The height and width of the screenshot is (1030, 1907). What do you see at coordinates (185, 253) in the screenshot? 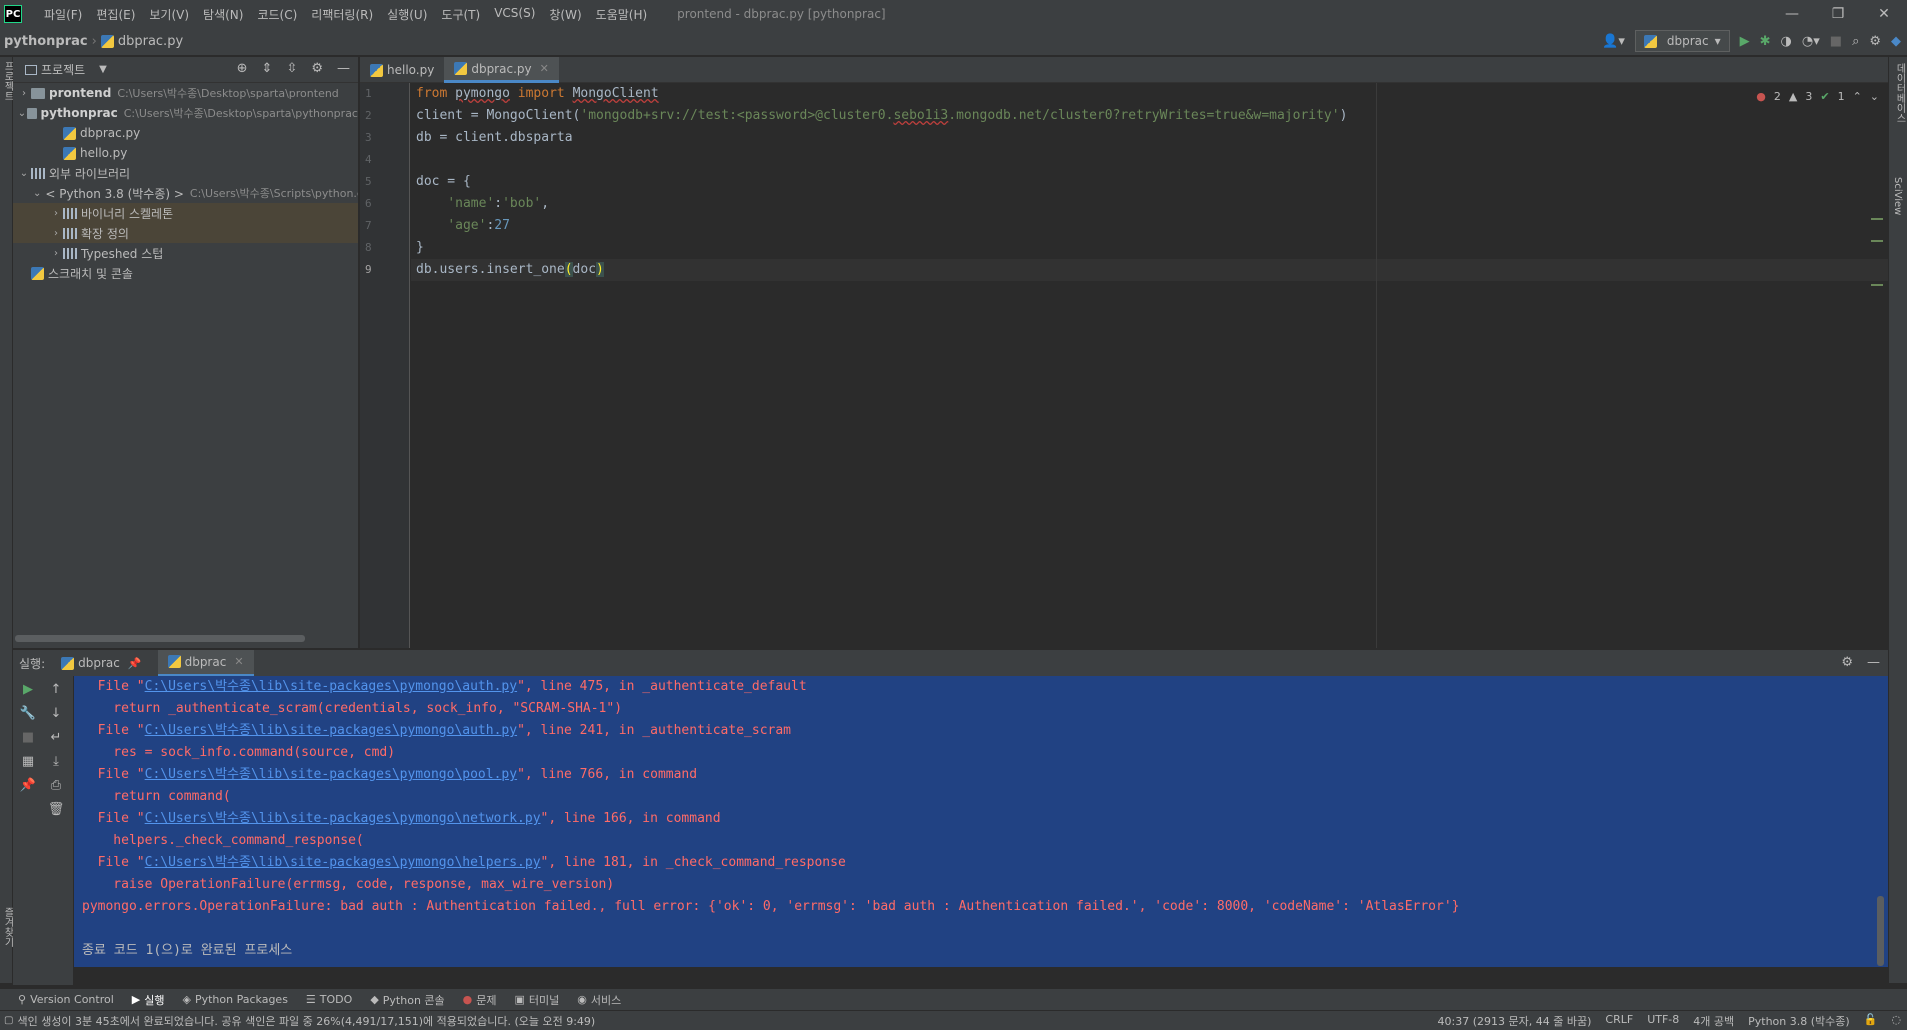
I see `tree-item: › Typeshed 스텁` at bounding box center [185, 253].